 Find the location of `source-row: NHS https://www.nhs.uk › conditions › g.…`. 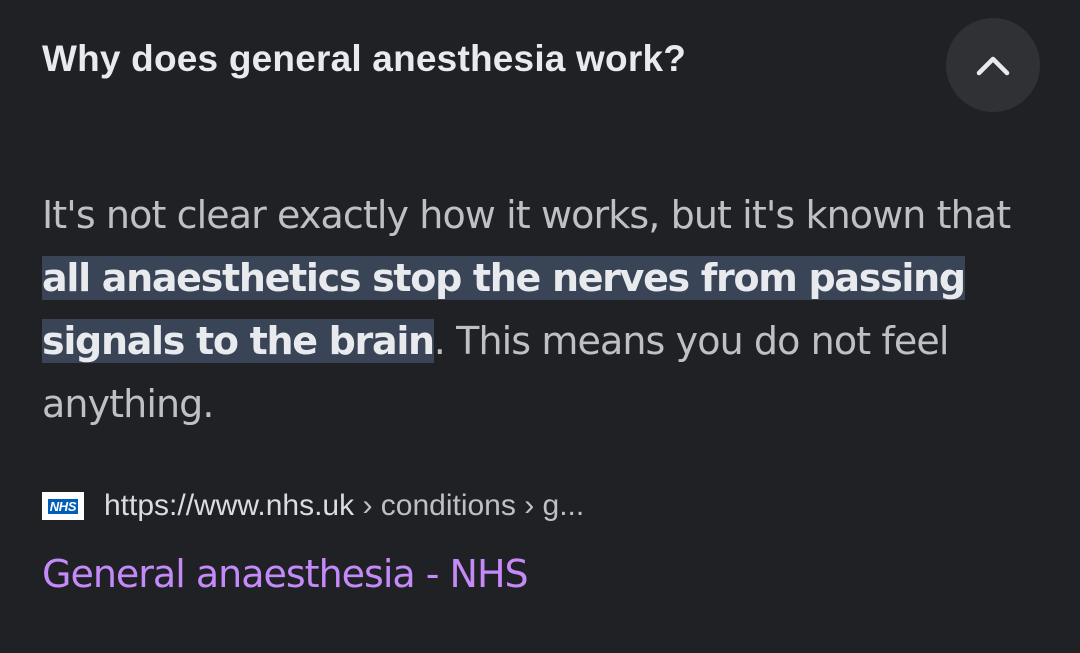

source-row: NHS https://www.nhs.uk › conditions › g.… is located at coordinates (313, 506).